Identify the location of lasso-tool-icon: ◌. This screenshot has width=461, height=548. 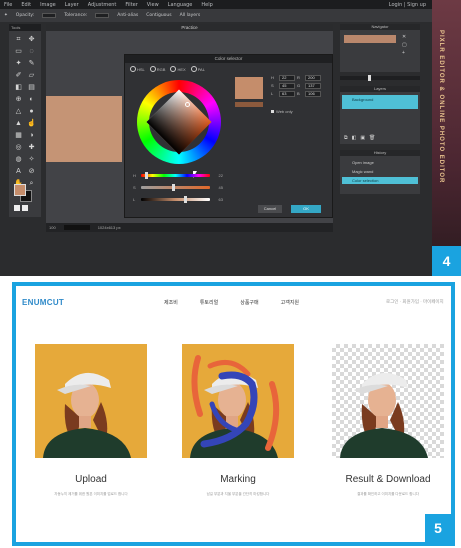
(31, 52).